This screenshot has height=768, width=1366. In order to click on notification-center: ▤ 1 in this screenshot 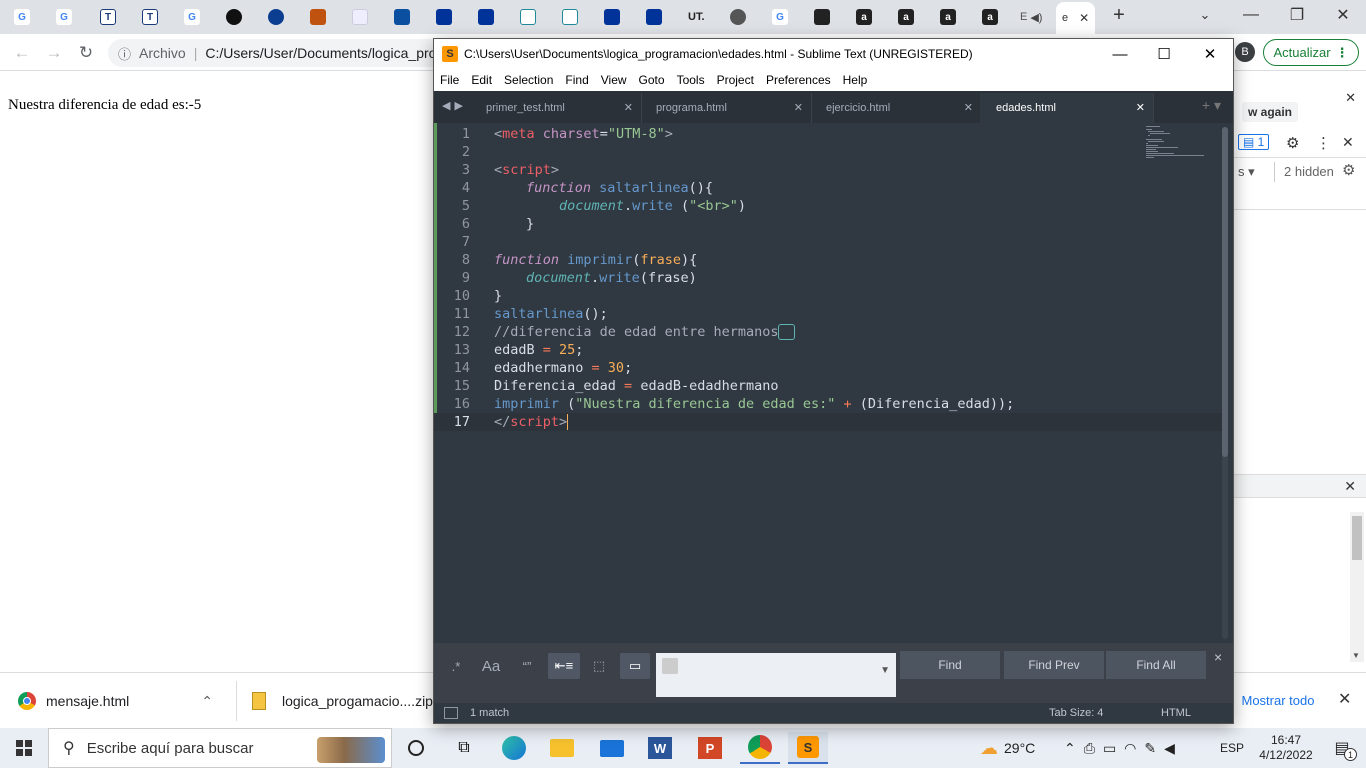, I will do `click(1342, 748)`.